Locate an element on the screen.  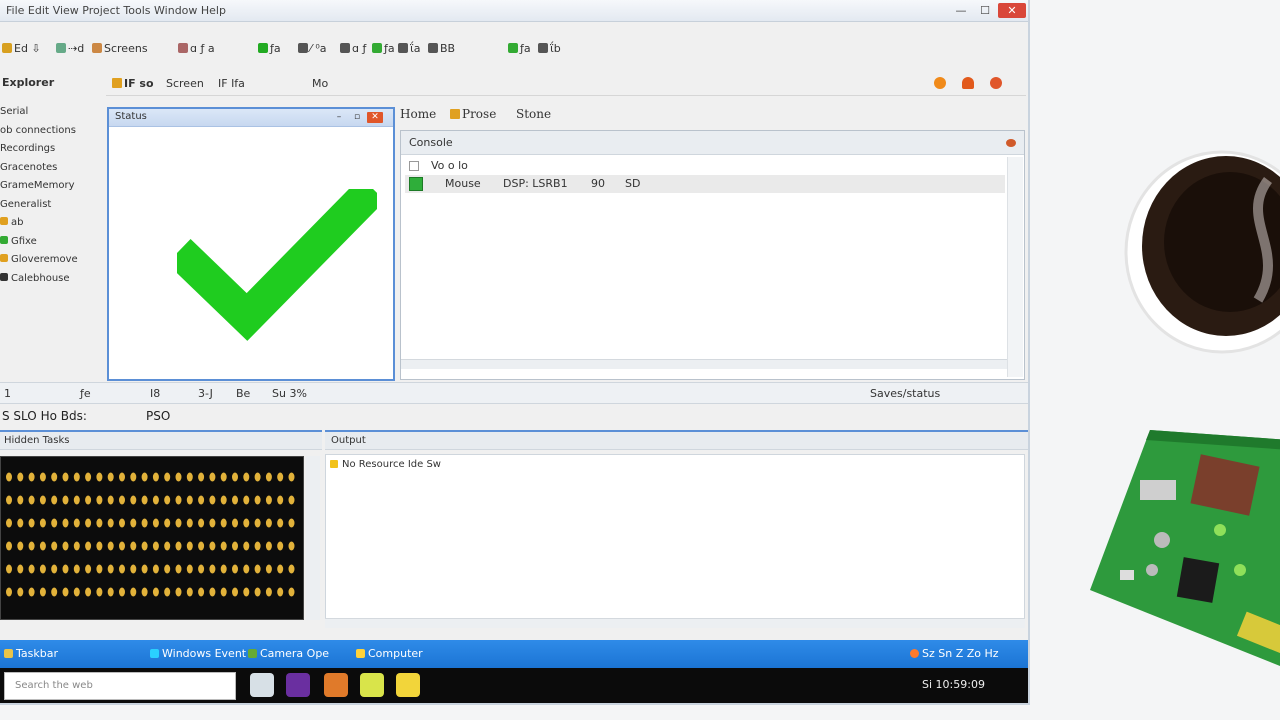
list-item: Mouse DSP: LSRB1 90 SD is located at coordinates (705, 184).